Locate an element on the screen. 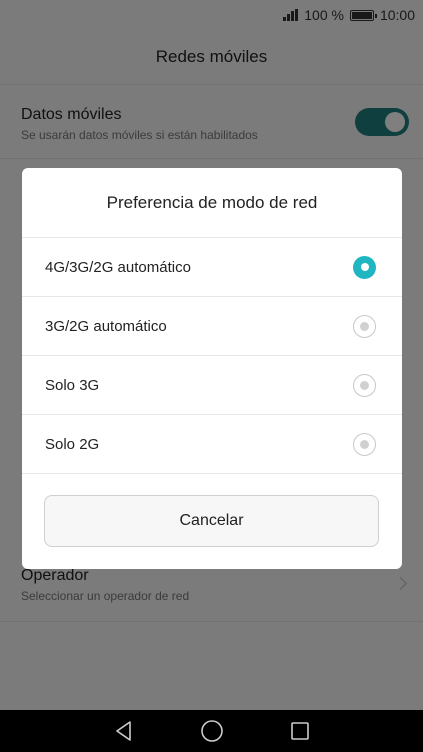  option-solo-3g: Solo 3G is located at coordinates (212, 385).